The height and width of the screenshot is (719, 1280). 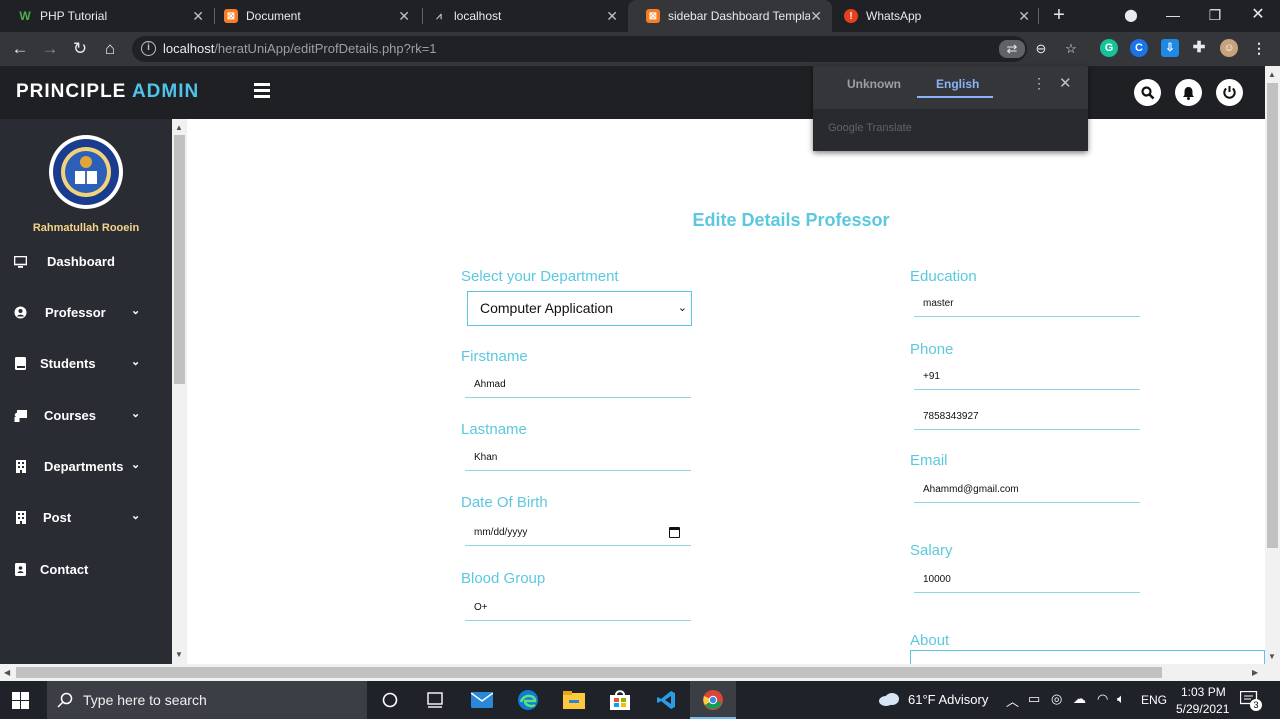 What do you see at coordinates (574, 700) in the screenshot?
I see `file-explorer-icon` at bounding box center [574, 700].